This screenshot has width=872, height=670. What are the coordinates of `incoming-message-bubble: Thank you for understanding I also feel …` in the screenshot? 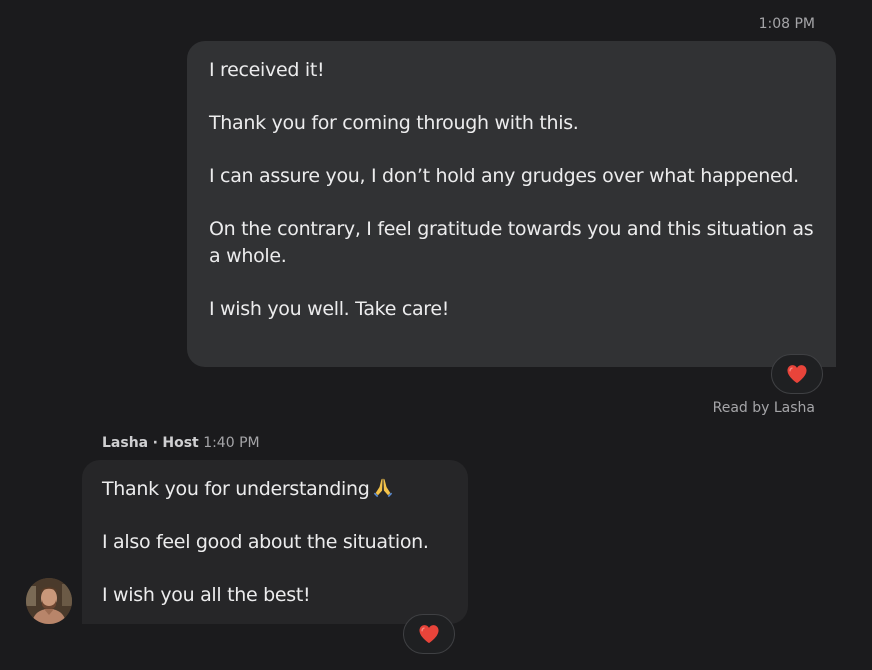 It's located at (275, 542).